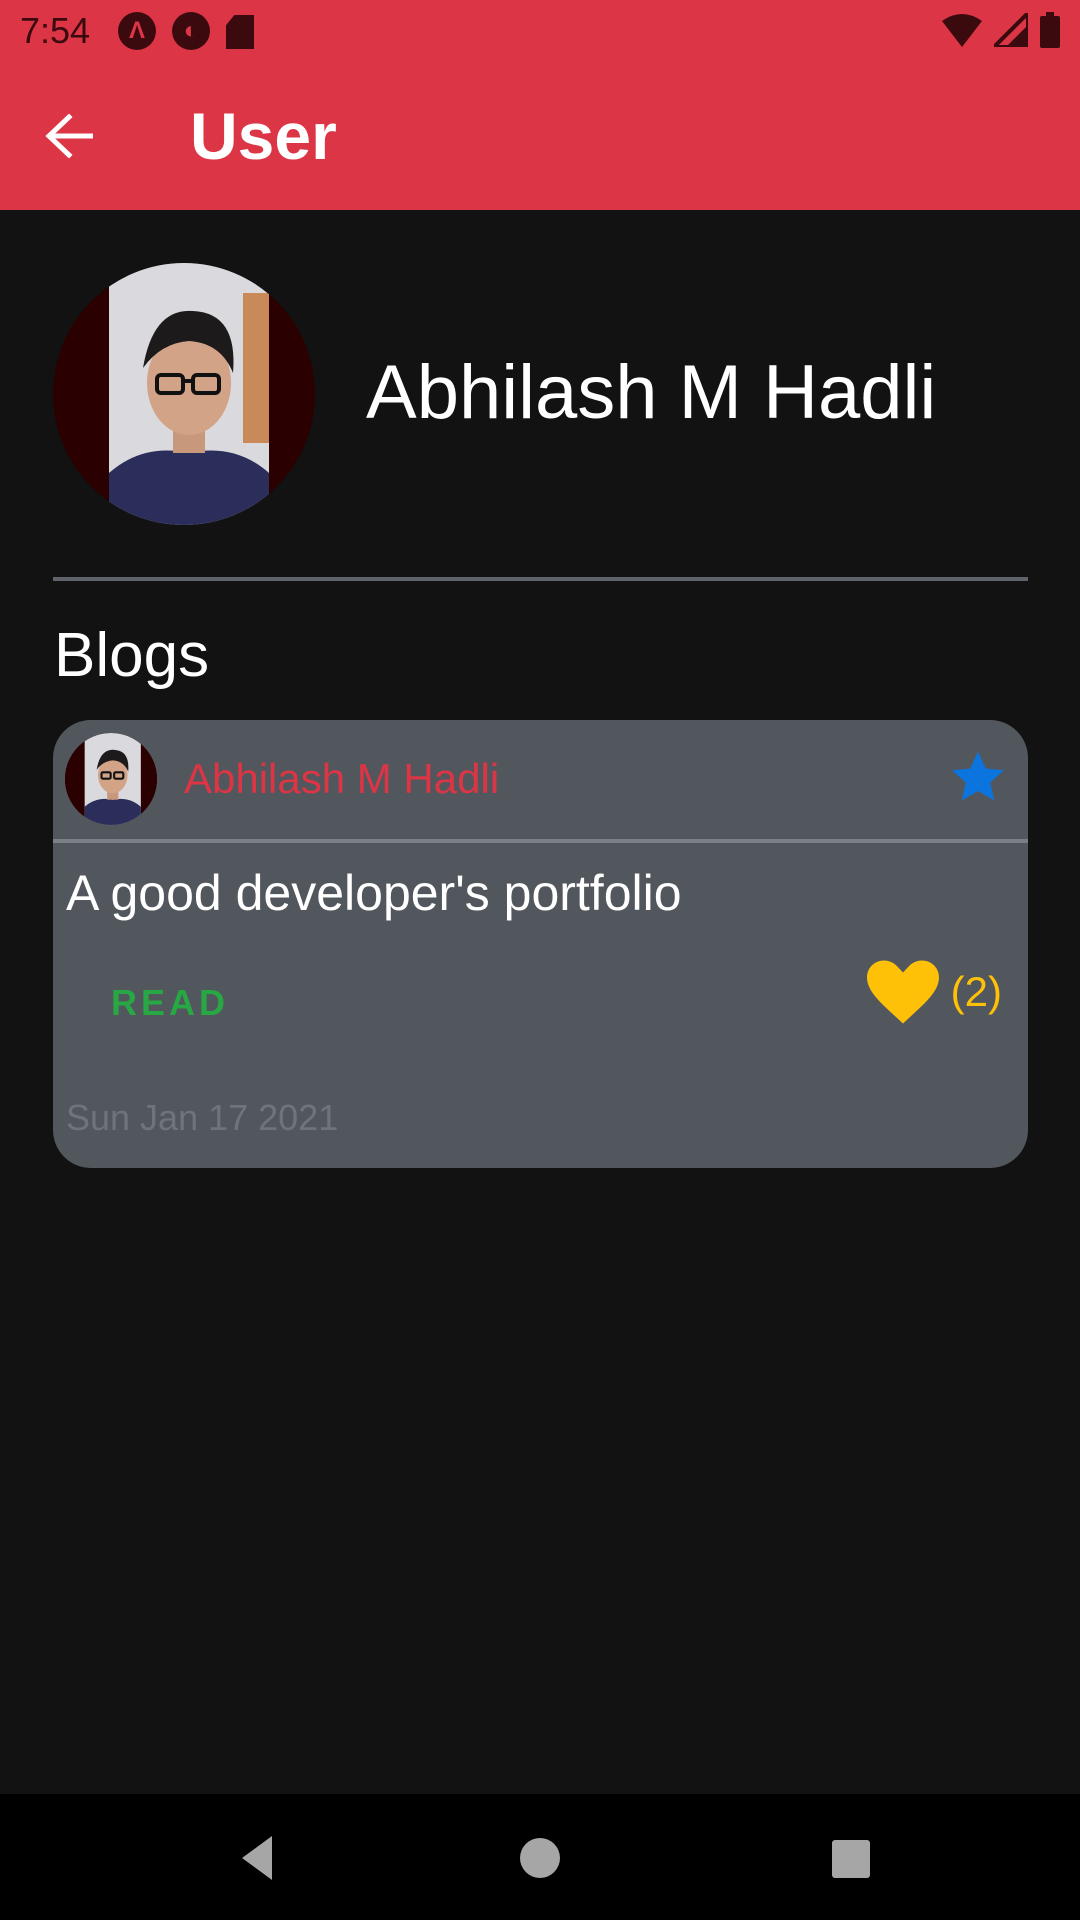  What do you see at coordinates (540, 136) in the screenshot?
I see `app-bar: User` at bounding box center [540, 136].